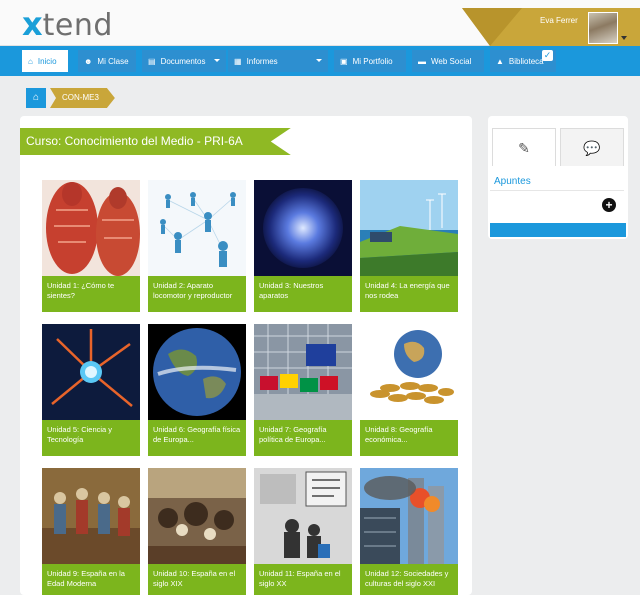 Image resolution: width=640 pixels, height=595 pixels. I want to click on notes-panel: ✎ 💬 Apuntes +, so click(558, 177).